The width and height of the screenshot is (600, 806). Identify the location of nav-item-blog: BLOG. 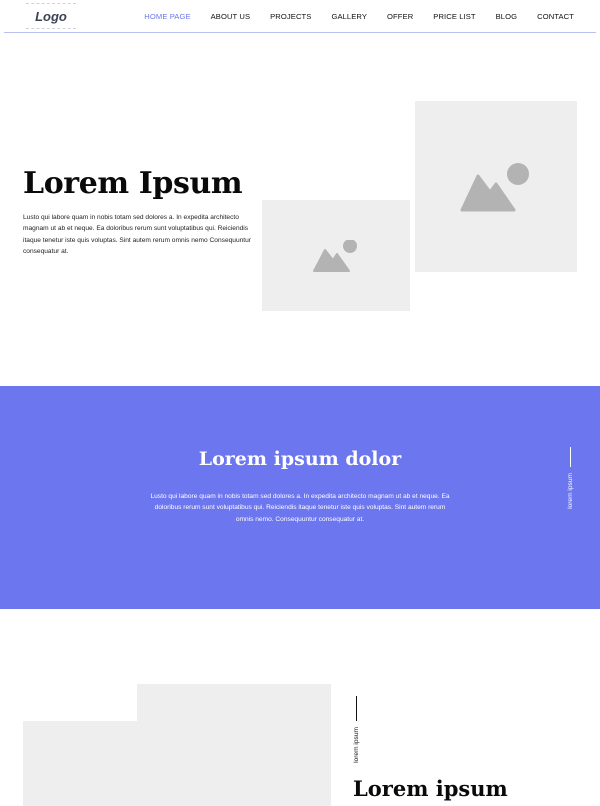
(507, 16).